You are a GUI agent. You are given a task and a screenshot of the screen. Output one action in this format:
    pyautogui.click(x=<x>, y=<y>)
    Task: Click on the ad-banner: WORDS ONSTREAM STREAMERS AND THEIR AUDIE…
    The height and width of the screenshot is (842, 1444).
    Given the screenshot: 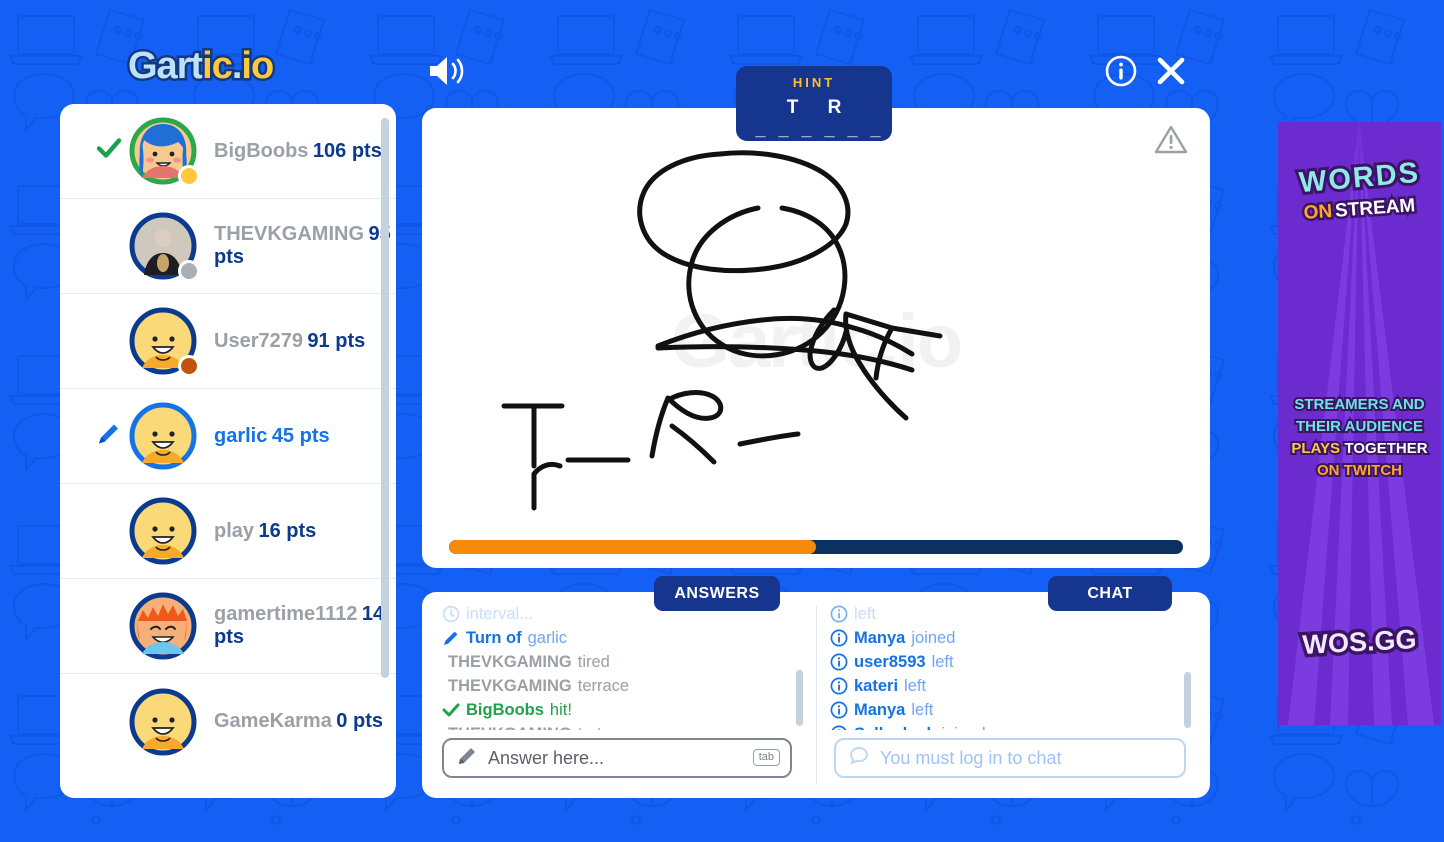 What is the action you would take?
    pyautogui.click(x=1359, y=423)
    